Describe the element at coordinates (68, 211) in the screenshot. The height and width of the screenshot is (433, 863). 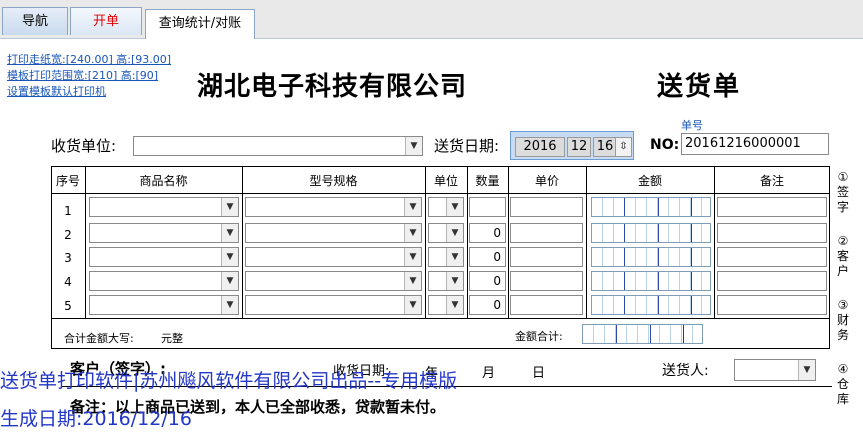
I see `row-number: 1` at that location.